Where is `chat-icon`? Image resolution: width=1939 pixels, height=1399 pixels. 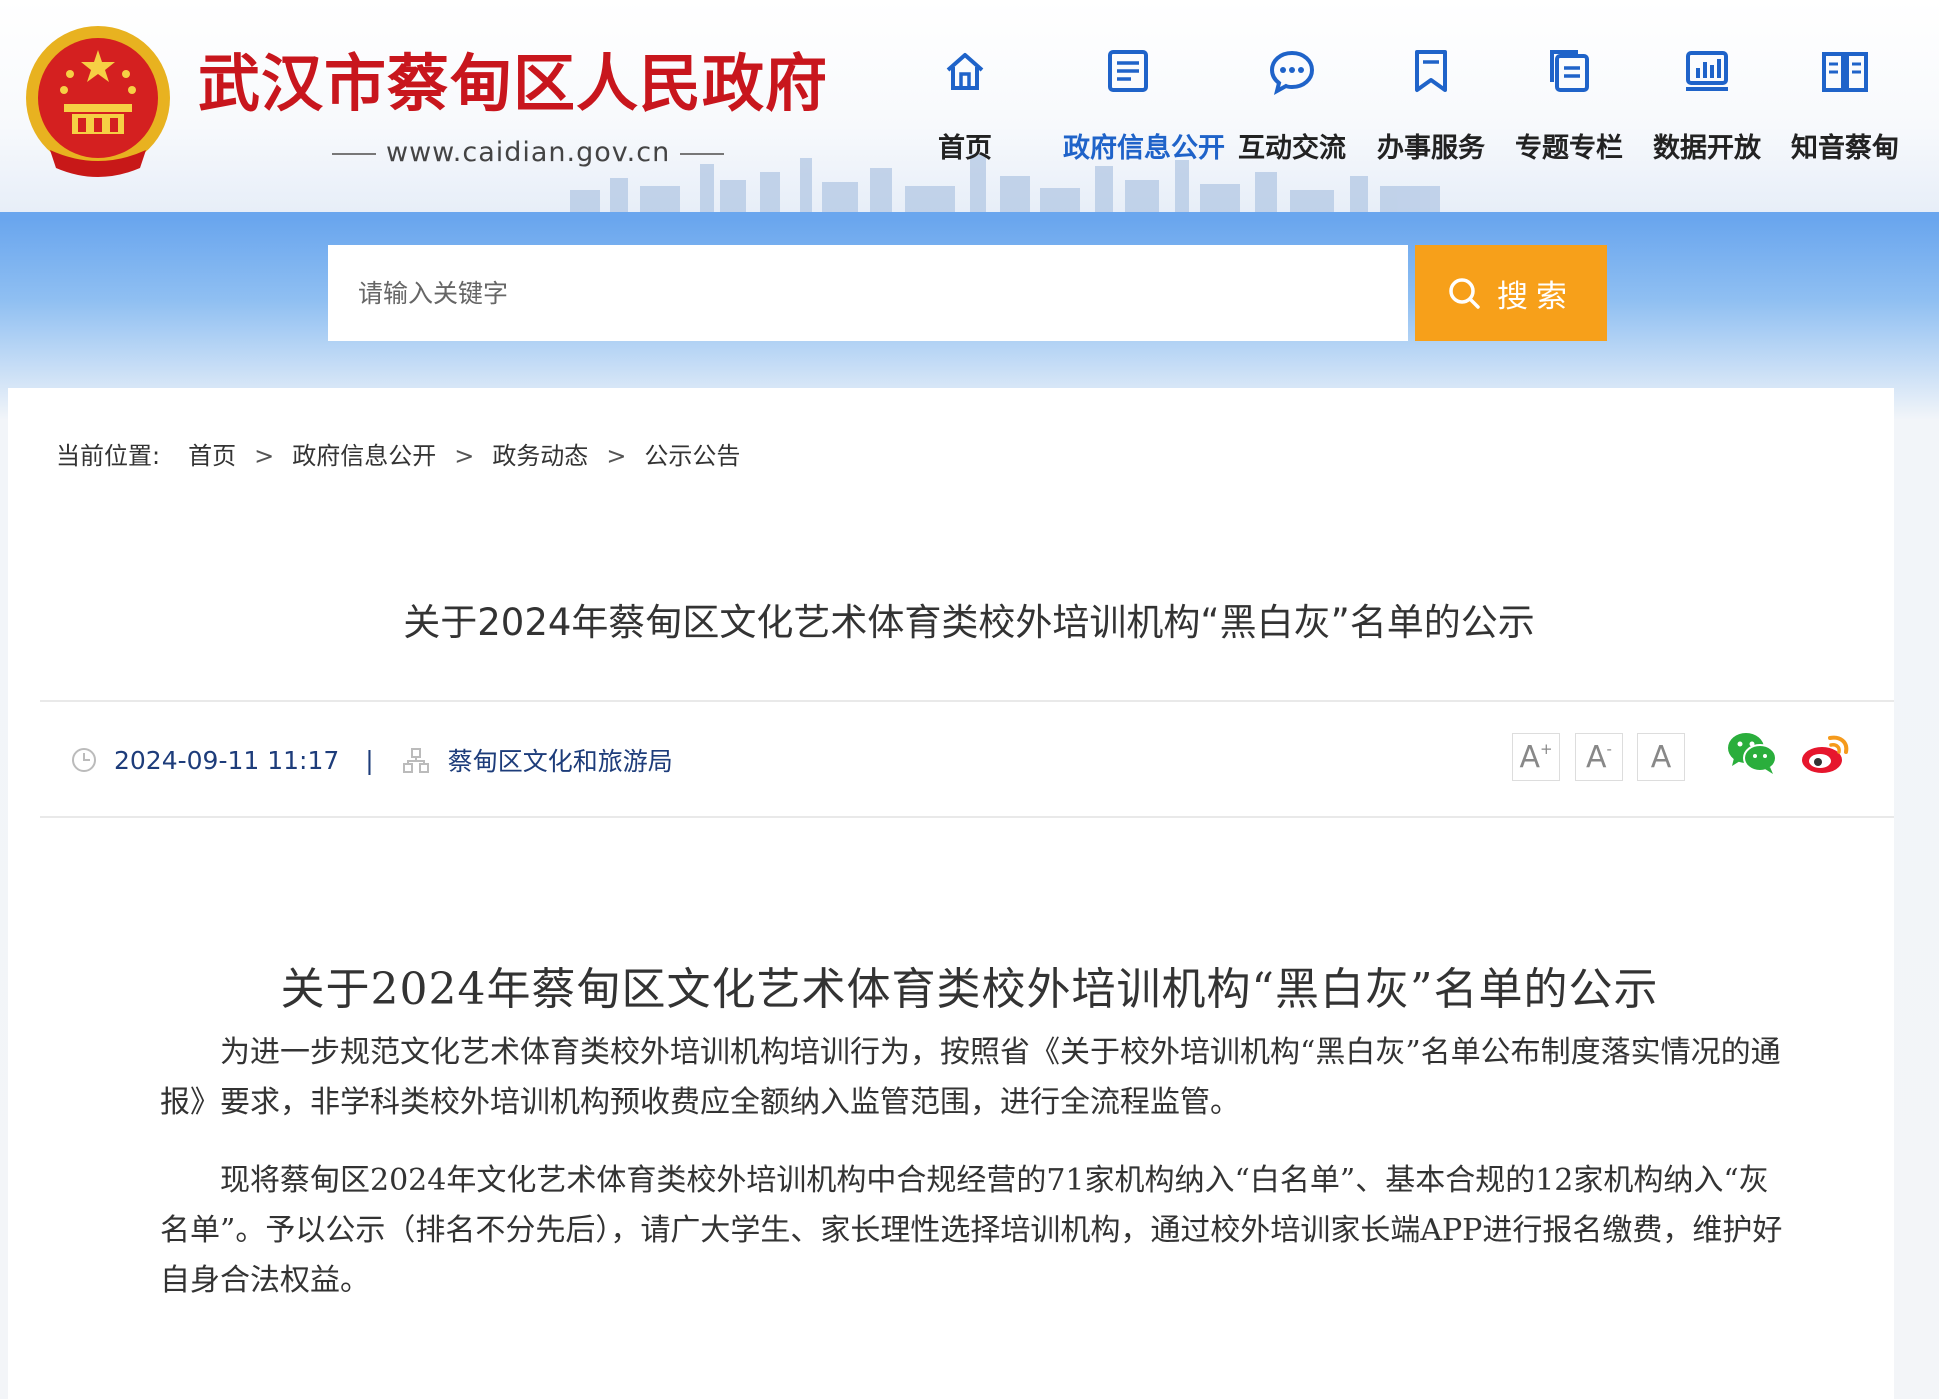
chat-icon is located at coordinates (1292, 72).